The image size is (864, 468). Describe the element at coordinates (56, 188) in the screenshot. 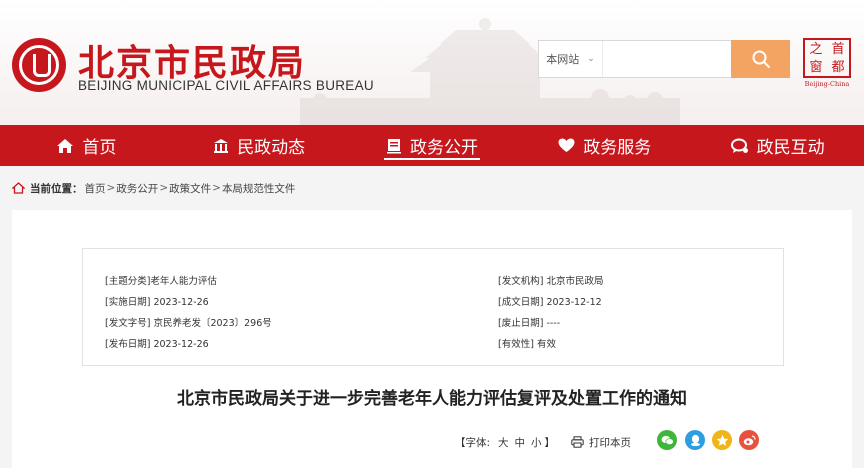

I see `breadcrumb-label: 当前位置：` at that location.